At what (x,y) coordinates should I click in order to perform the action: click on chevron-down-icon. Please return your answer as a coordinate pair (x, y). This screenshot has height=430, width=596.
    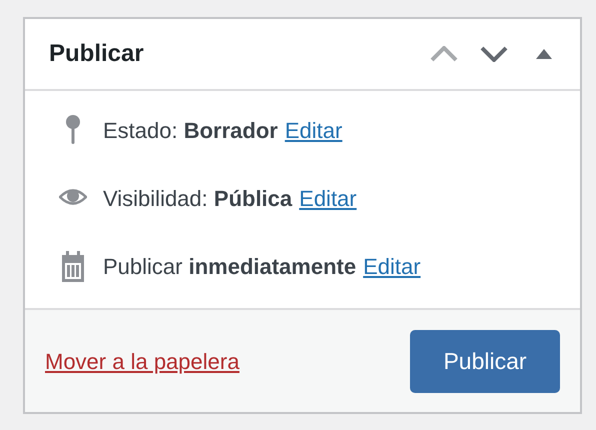
    Looking at the image, I should click on (494, 54).